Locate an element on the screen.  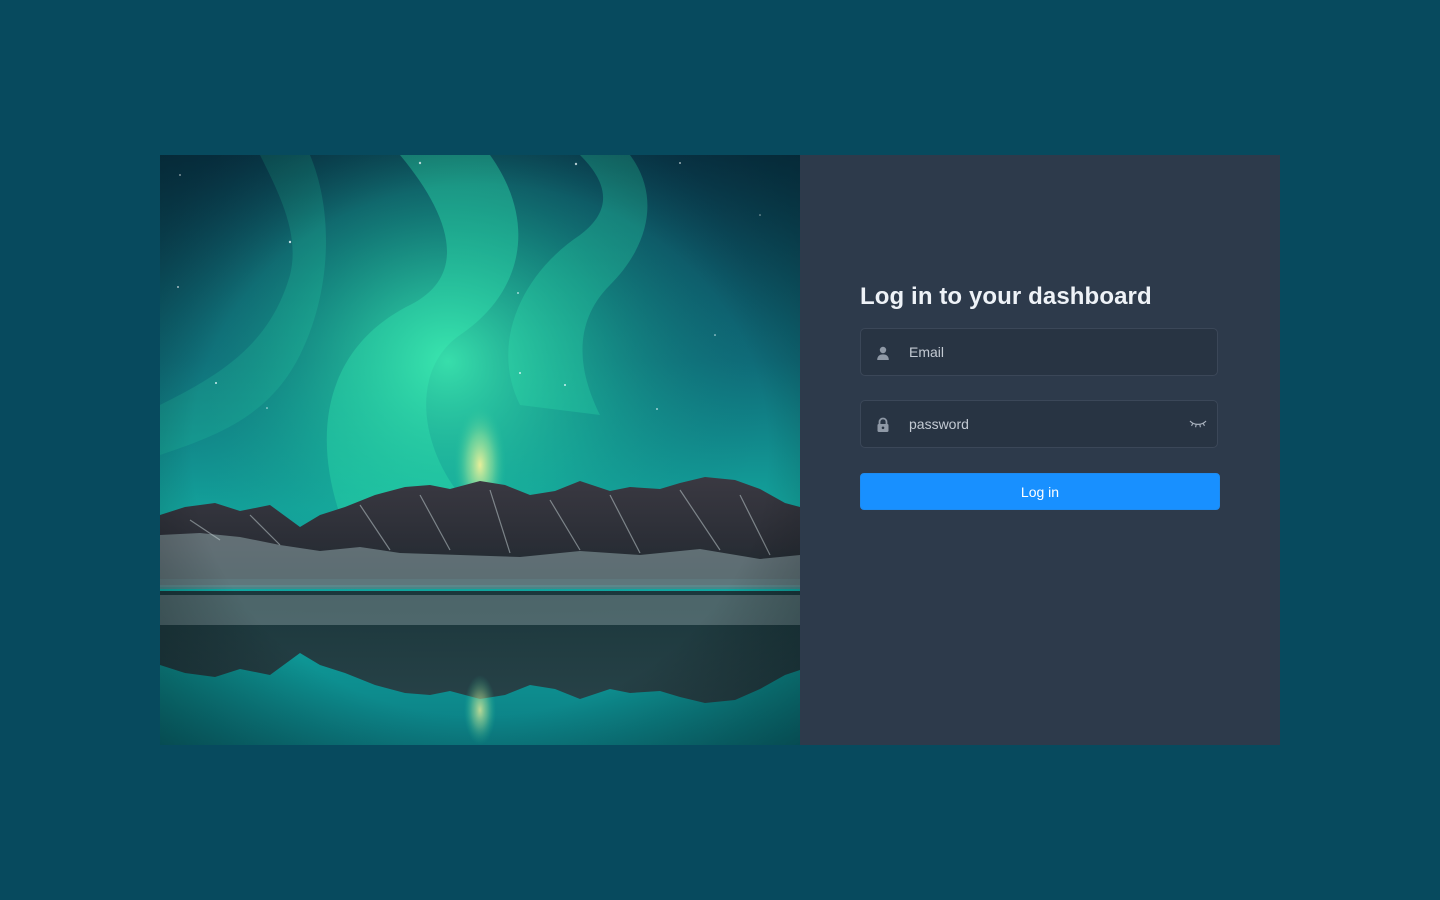
email-field is located at coordinates (1039, 352).